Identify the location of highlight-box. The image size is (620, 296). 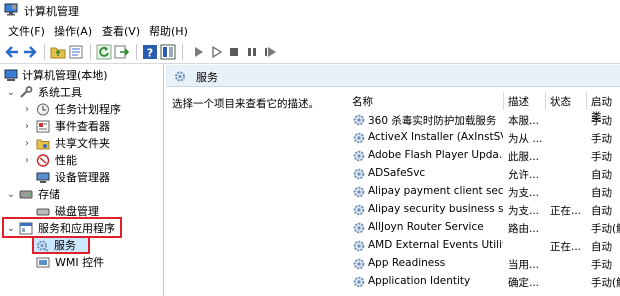
(61, 245).